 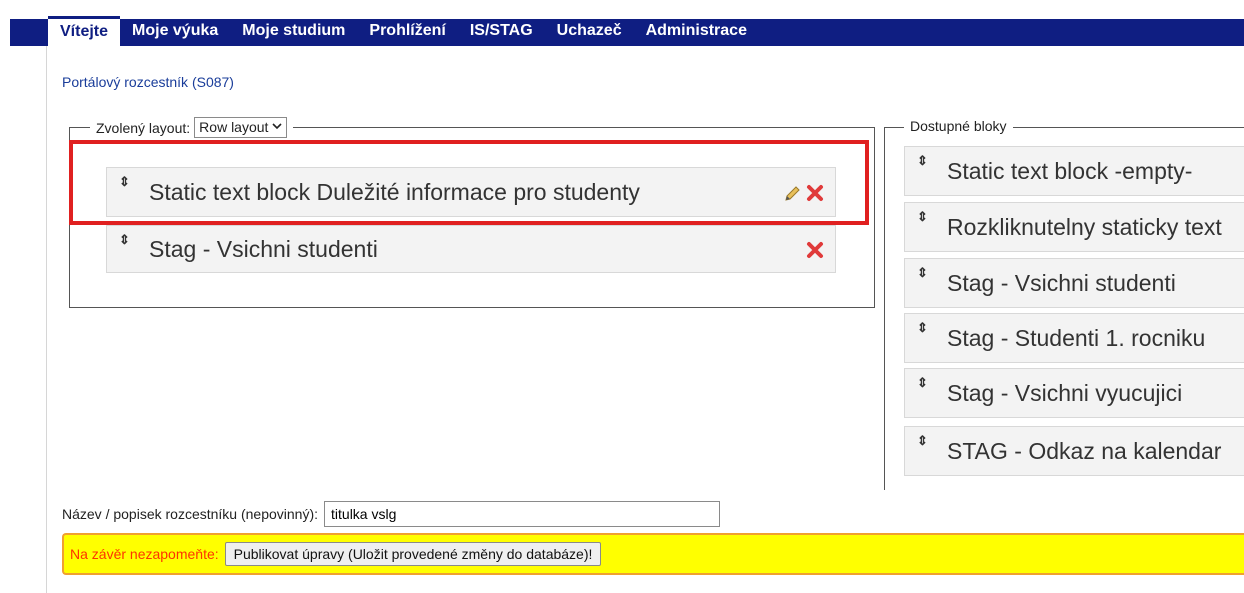 I want to click on tab-uchazec: Uchazeč, so click(x=589, y=33).